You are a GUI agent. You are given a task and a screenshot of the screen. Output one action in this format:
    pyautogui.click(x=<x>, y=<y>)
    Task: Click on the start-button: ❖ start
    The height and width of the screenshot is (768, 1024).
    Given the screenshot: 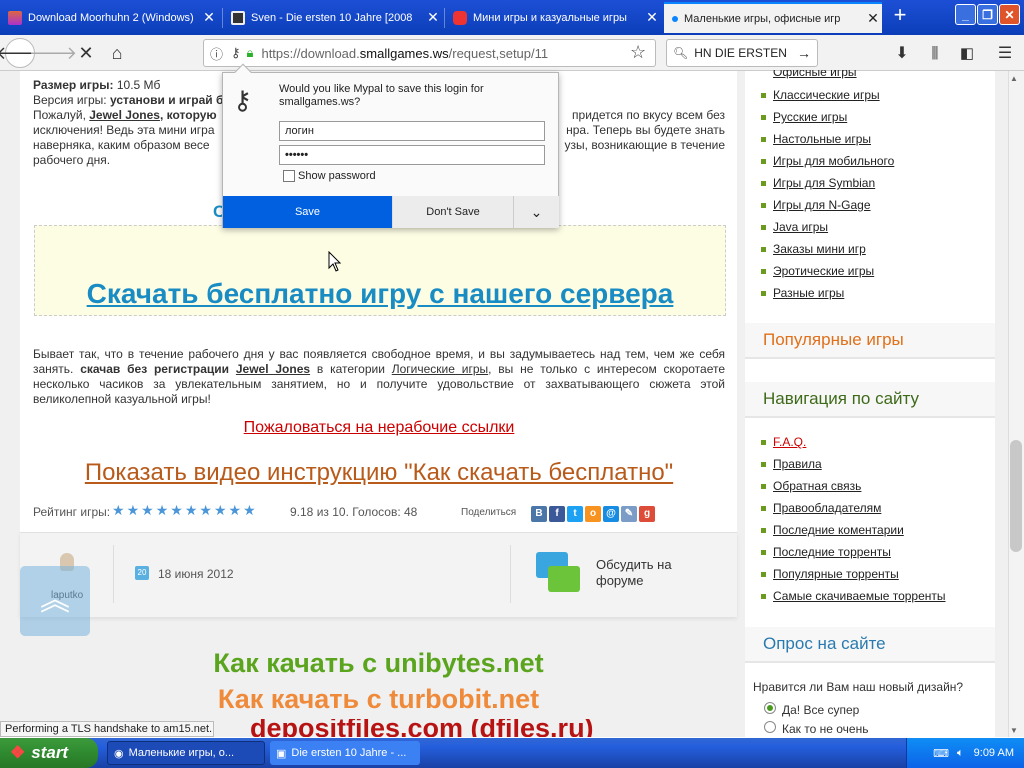 What is the action you would take?
    pyautogui.click(x=49, y=753)
    